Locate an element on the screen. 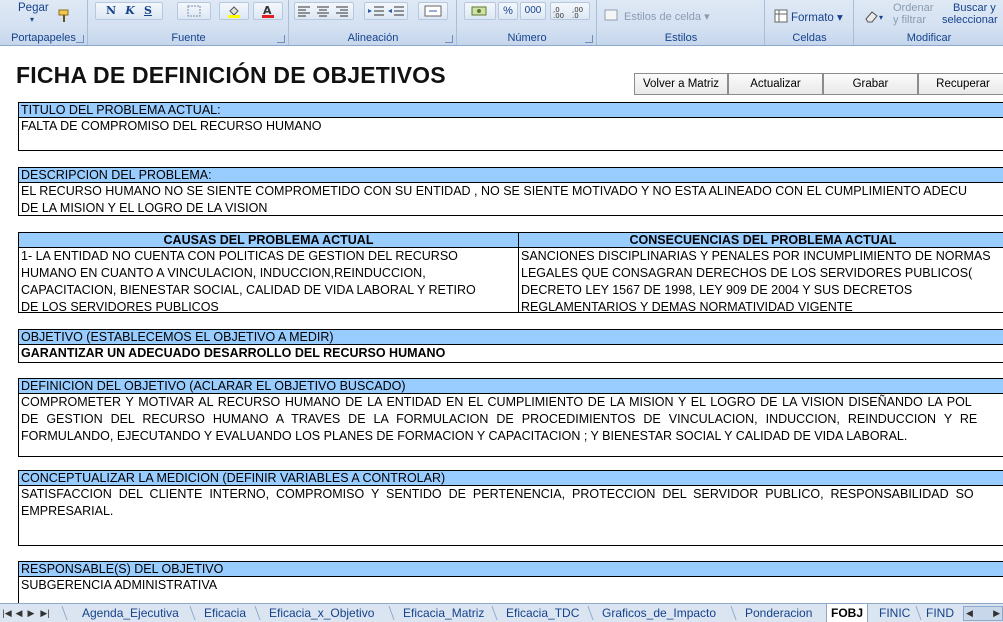  indent-icon is located at coordinates (386, 11).